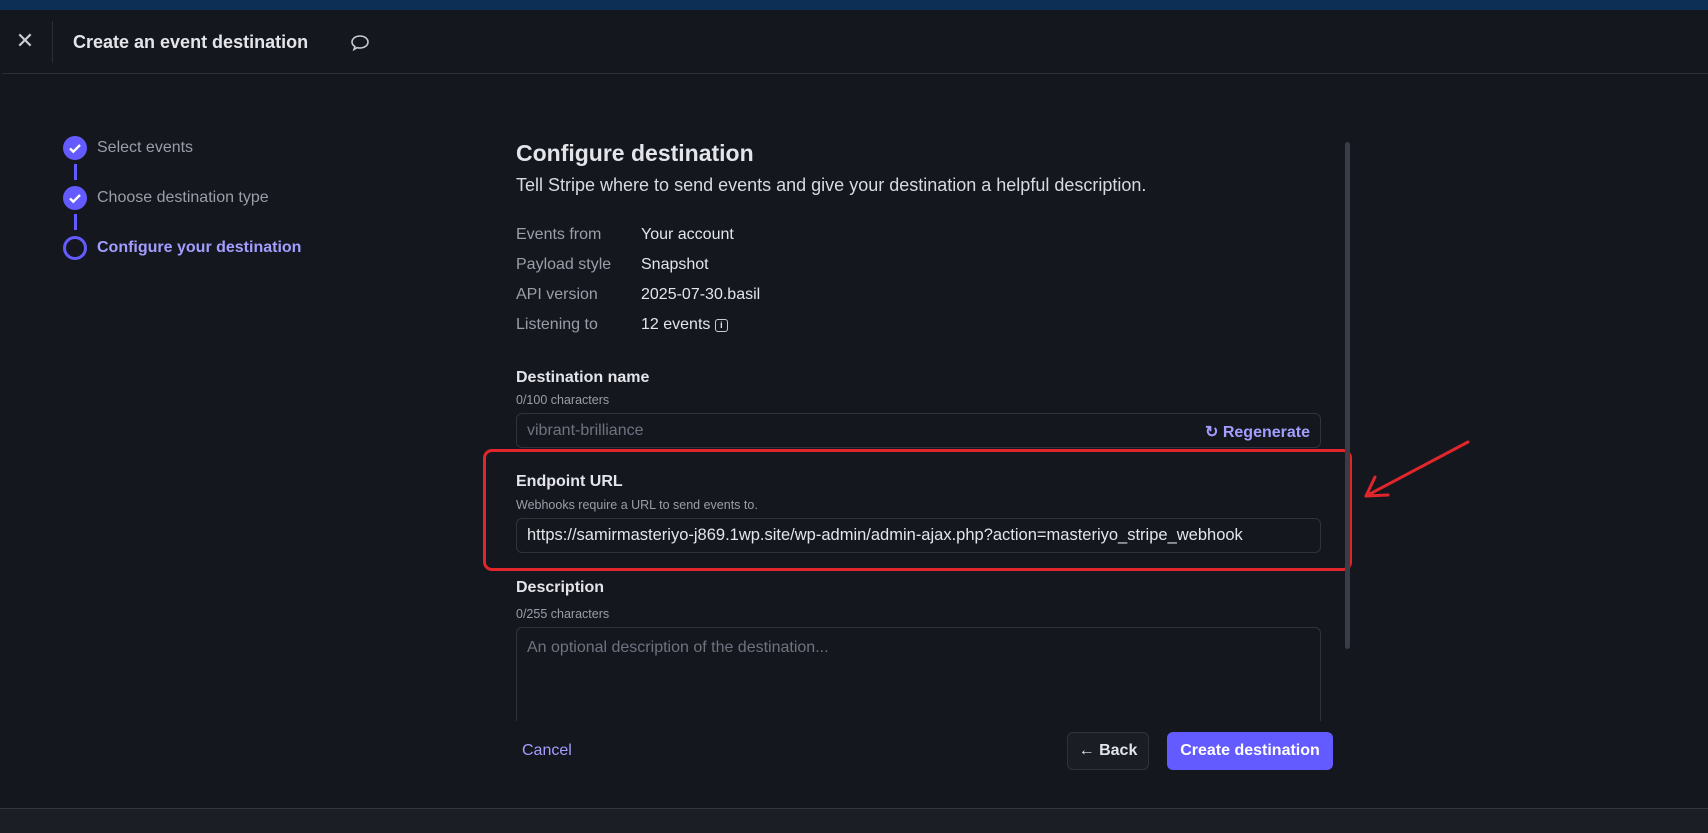 This screenshot has width=1708, height=833. I want to click on create-destination-button: Create destination, so click(1250, 751).